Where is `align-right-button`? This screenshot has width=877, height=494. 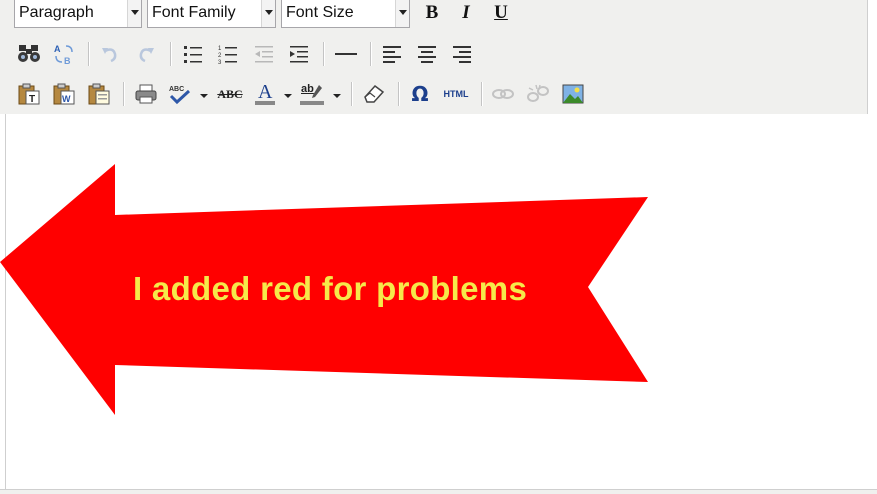
align-right-button is located at coordinates (462, 54).